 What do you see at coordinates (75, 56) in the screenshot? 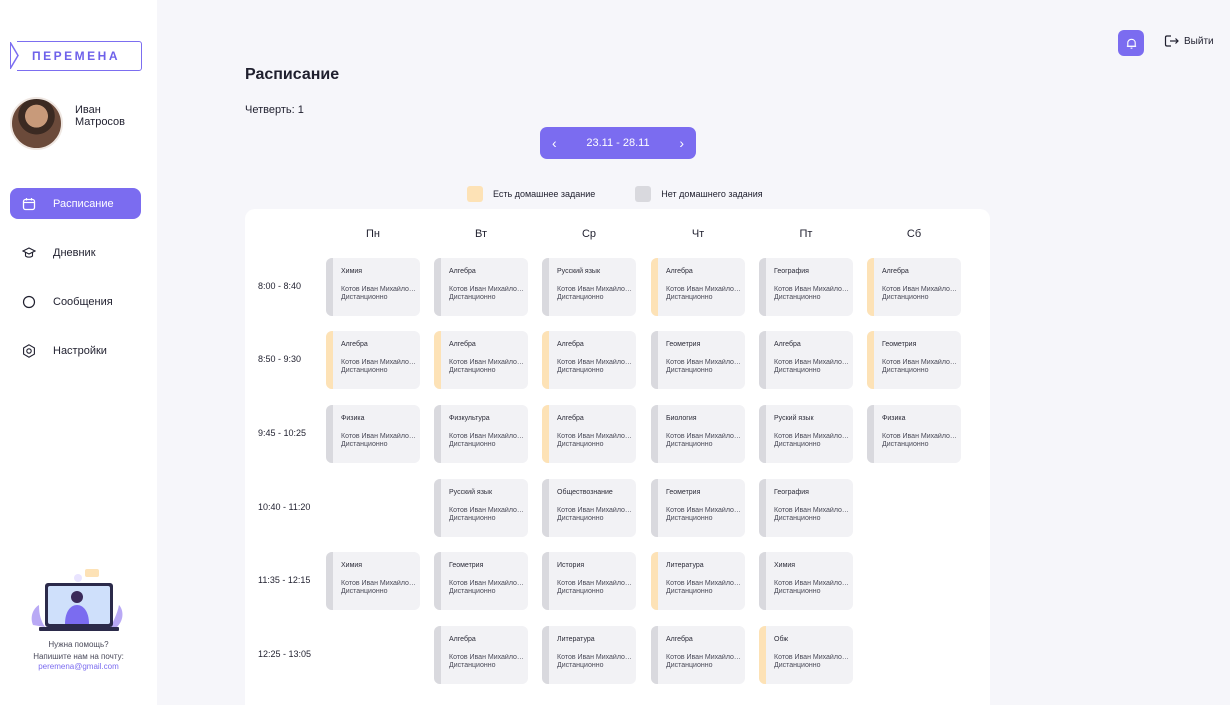
I see `app-logo: ПЕРЕМЕНА` at bounding box center [75, 56].